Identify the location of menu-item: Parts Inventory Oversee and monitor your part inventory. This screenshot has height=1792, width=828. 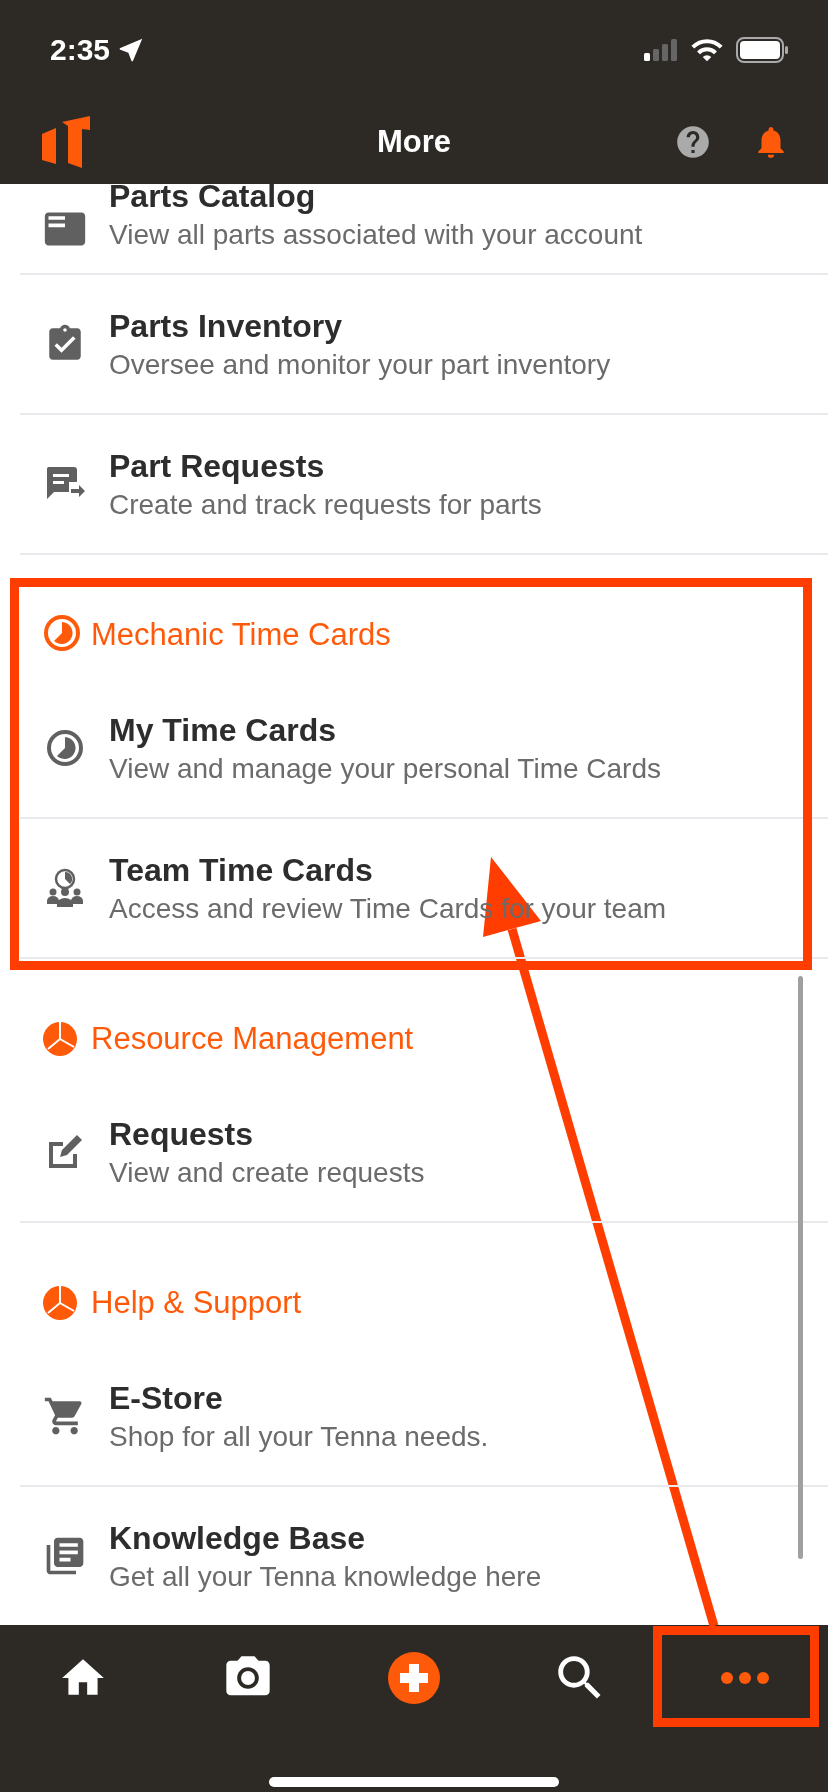
(424, 345).